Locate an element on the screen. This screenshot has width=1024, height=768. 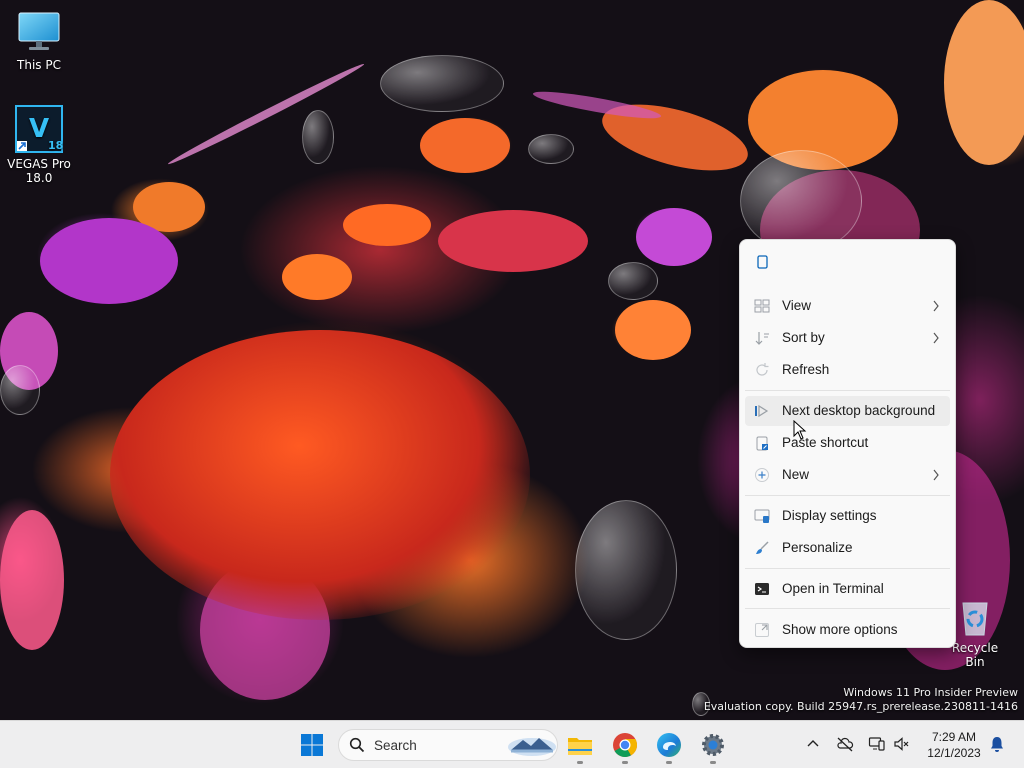
display-icon is located at coordinates (762, 516).